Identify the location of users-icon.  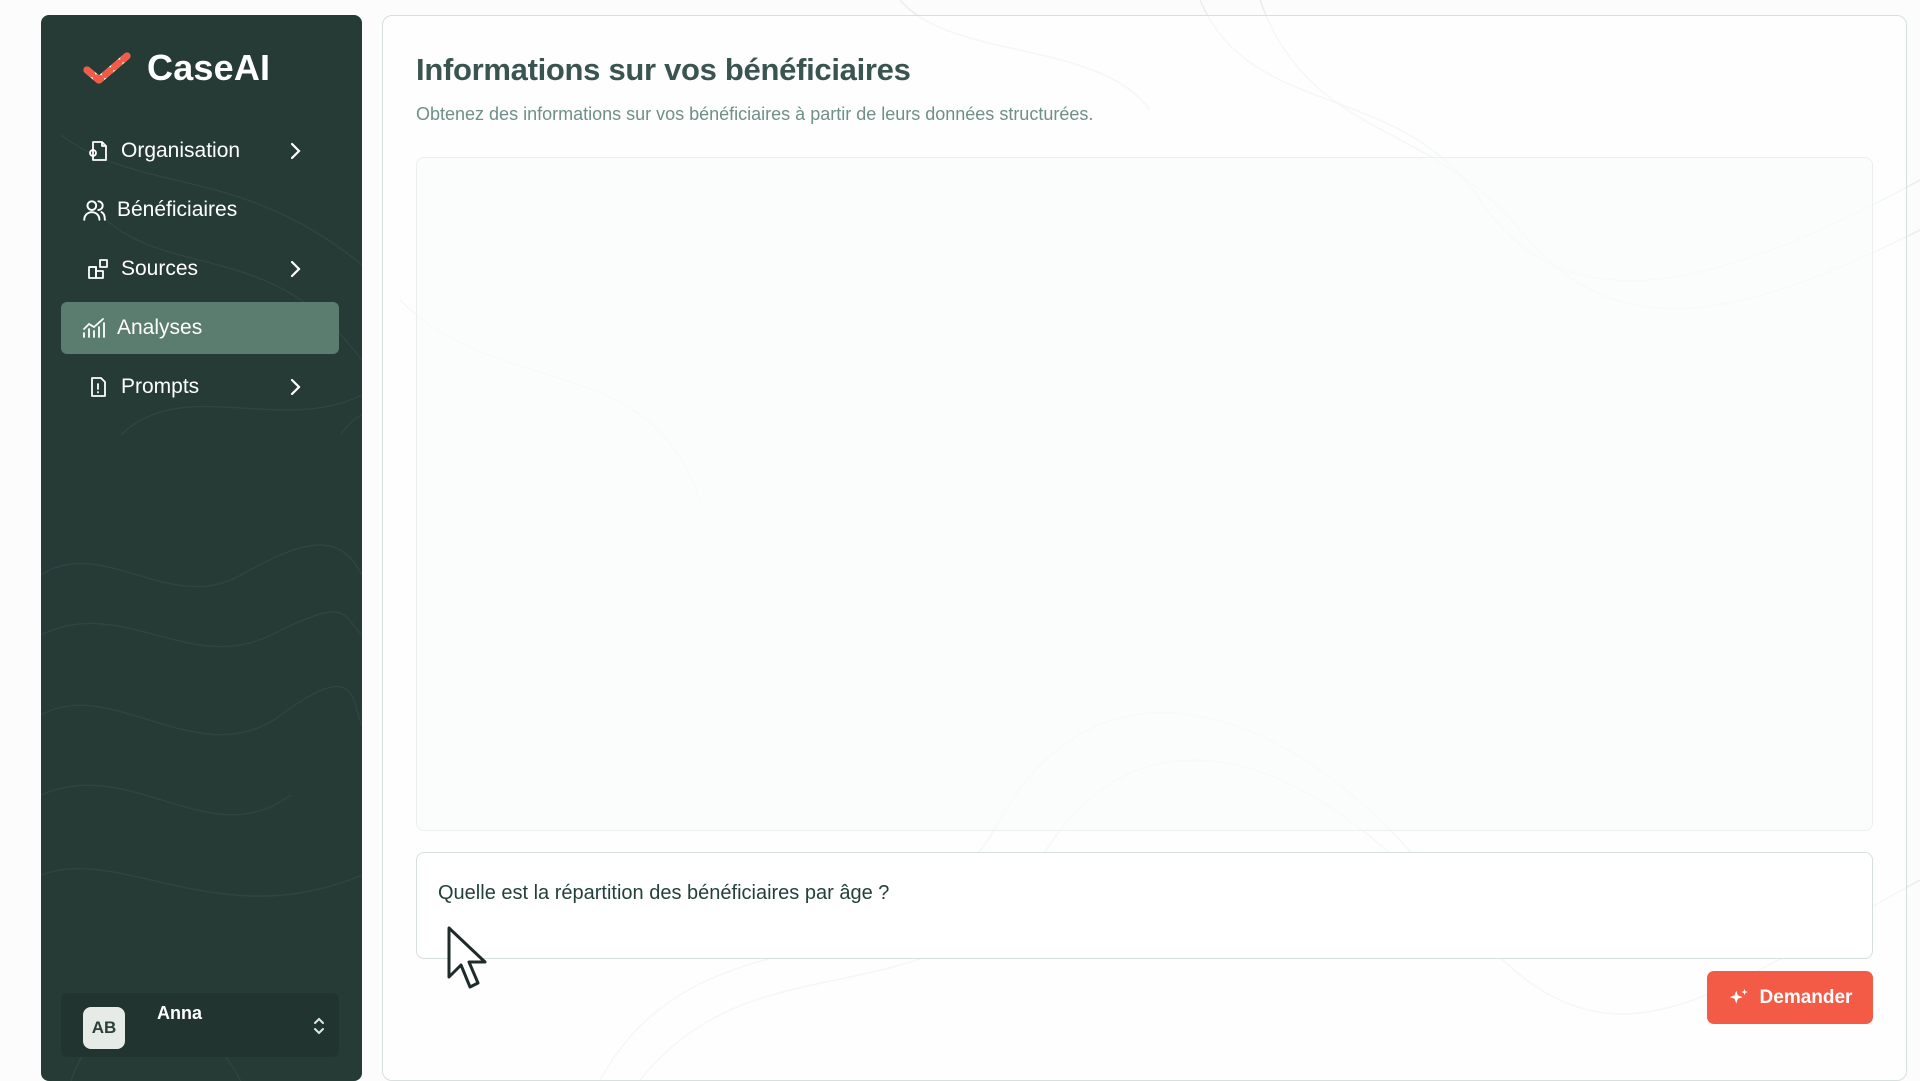
(94, 210).